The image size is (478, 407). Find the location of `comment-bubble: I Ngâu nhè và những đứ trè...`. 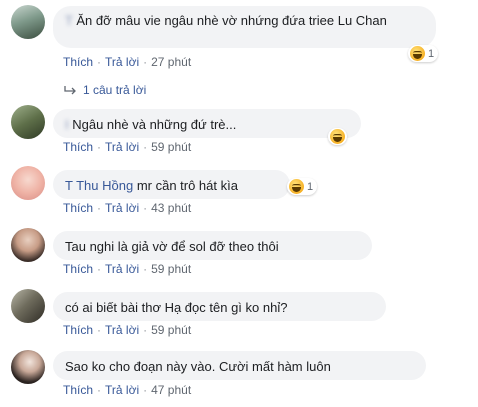

comment-bubble: I Ngâu nhè và những đứ trè... is located at coordinates (207, 123).